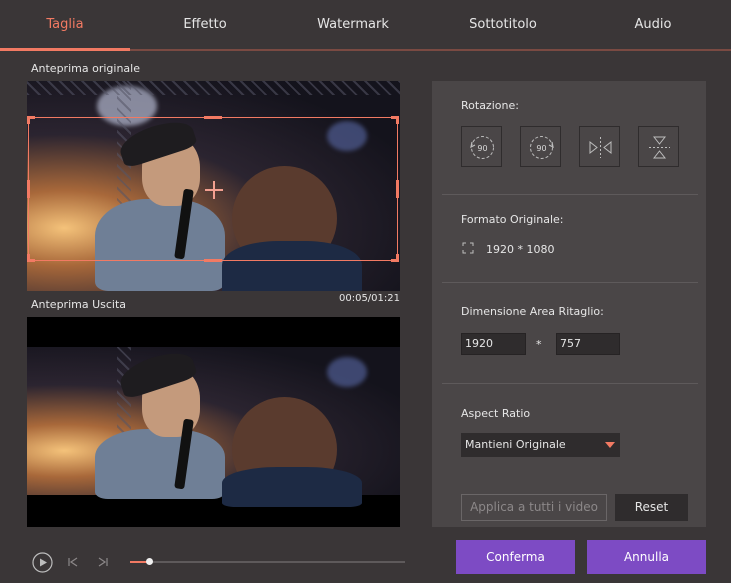 The image size is (731, 583). I want to click on crop-handle-top, so click(213, 117).